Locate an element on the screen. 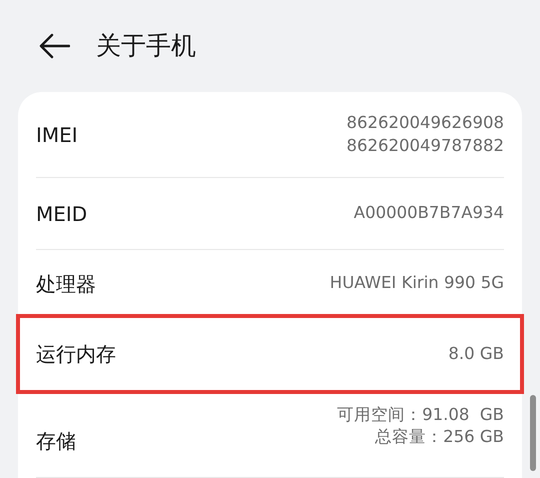 This screenshot has width=540, height=478. row-value: 可用空间：91.08 GB is located at coordinates (420, 415).